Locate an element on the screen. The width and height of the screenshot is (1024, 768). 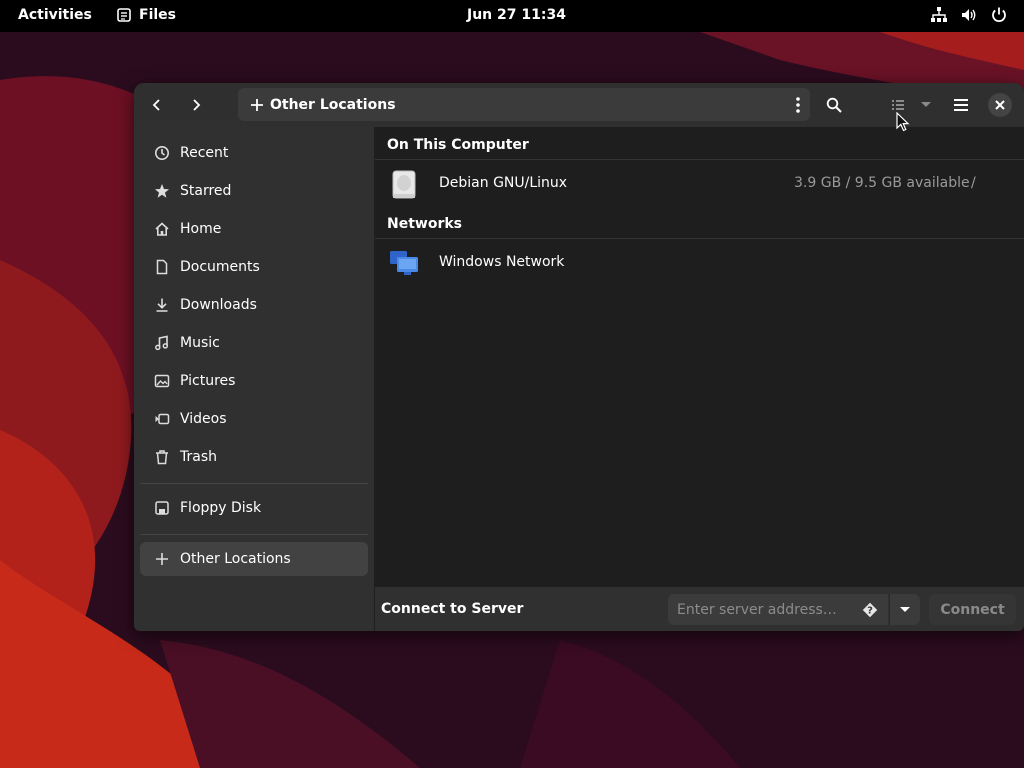
sidebar-item-label: Pictures is located at coordinates (208, 381).